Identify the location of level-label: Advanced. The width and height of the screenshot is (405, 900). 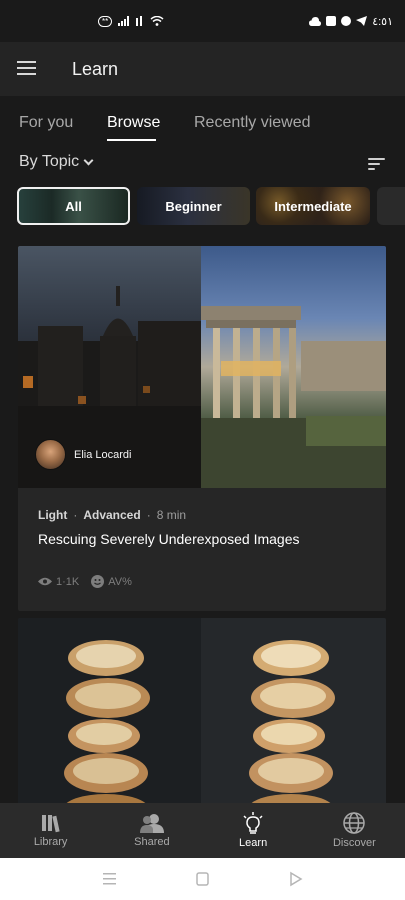
(112, 515).